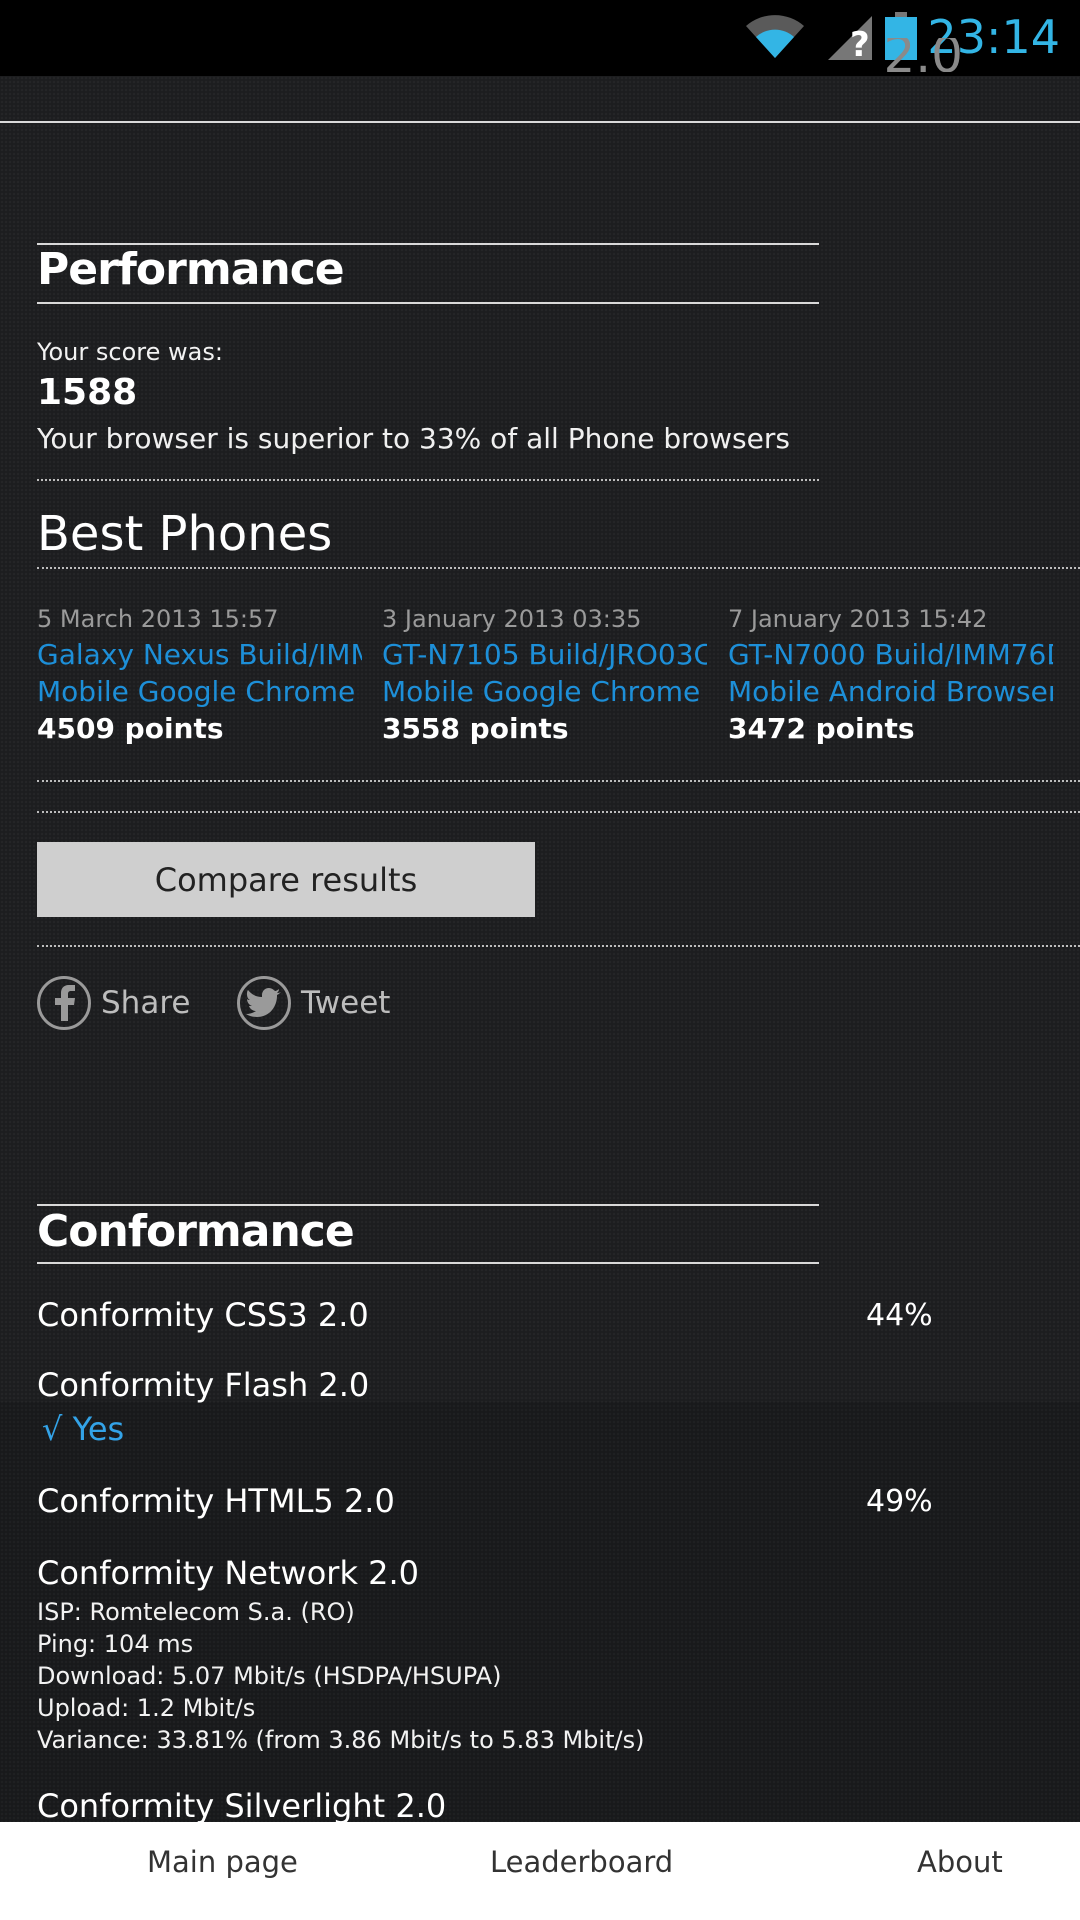 The width and height of the screenshot is (1080, 1920). Describe the element at coordinates (196, 1231) in the screenshot. I see `conformance-title: Conformance` at that location.